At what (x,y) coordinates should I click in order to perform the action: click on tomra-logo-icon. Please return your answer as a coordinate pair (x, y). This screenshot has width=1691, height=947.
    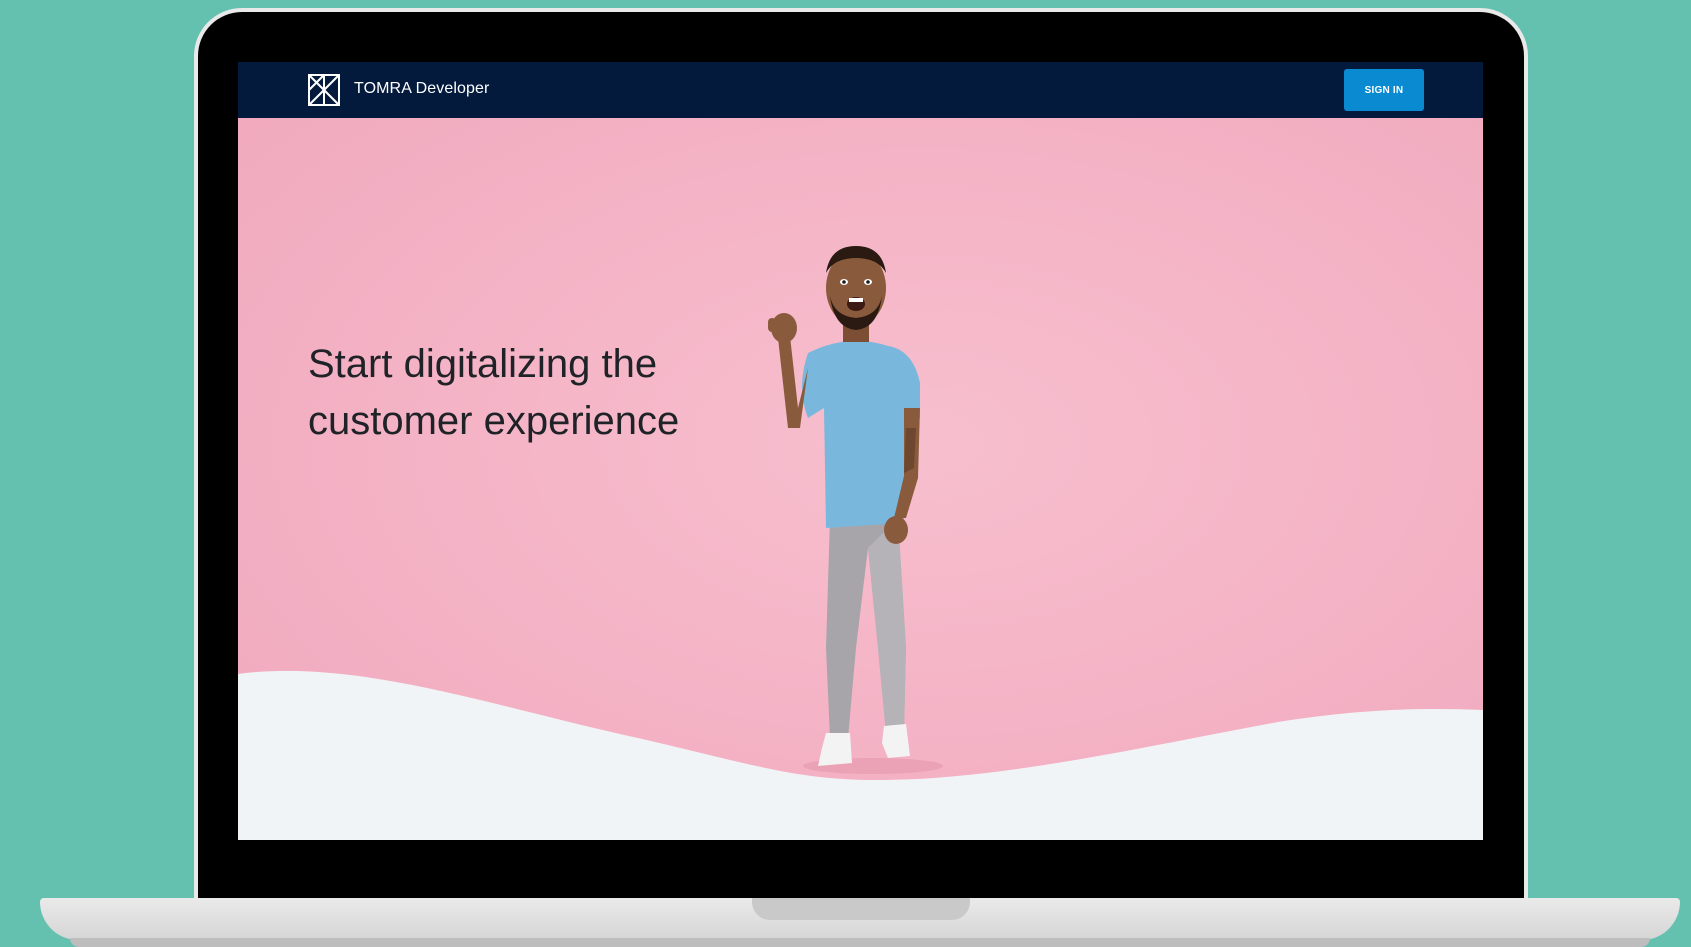
    Looking at the image, I should click on (324, 90).